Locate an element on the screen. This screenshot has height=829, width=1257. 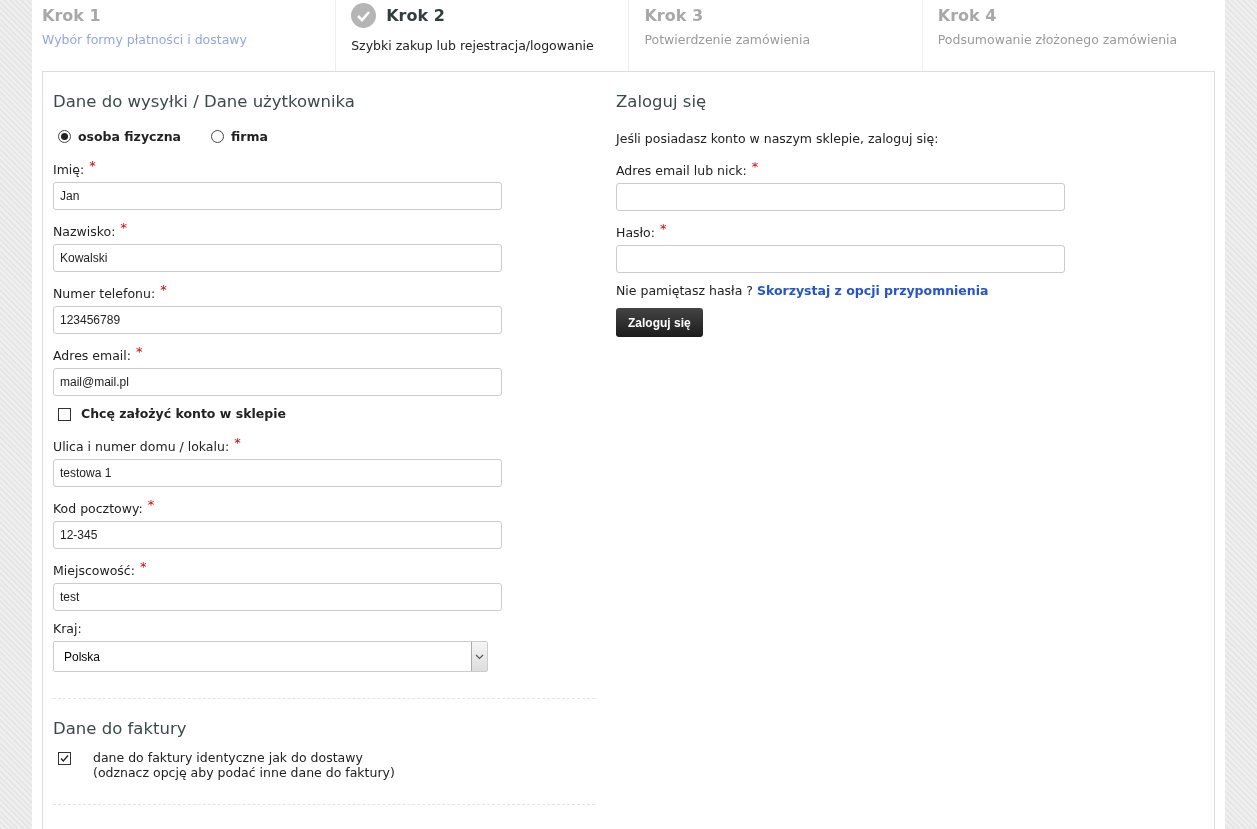
input-field: mail@mail.pl is located at coordinates (277, 382).